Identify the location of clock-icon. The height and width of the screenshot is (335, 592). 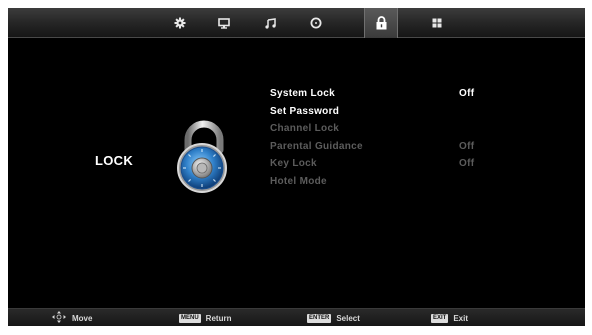
(316, 23).